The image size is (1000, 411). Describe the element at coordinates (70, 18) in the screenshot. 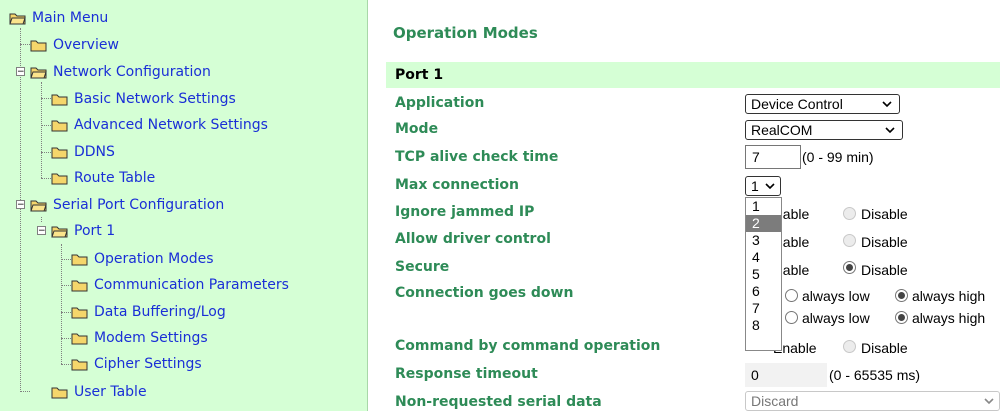

I see `tree-label: Main Menu` at that location.